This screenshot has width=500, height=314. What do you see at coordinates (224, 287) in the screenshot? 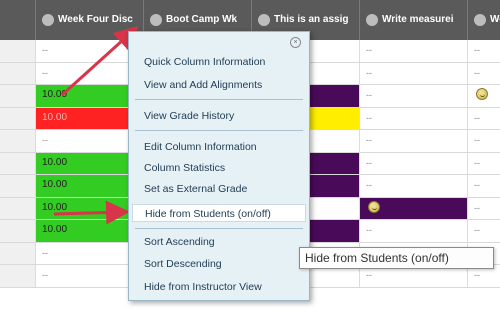
I see `menu-item-hide-from-instructor: Hide from Instructor View` at bounding box center [224, 287].